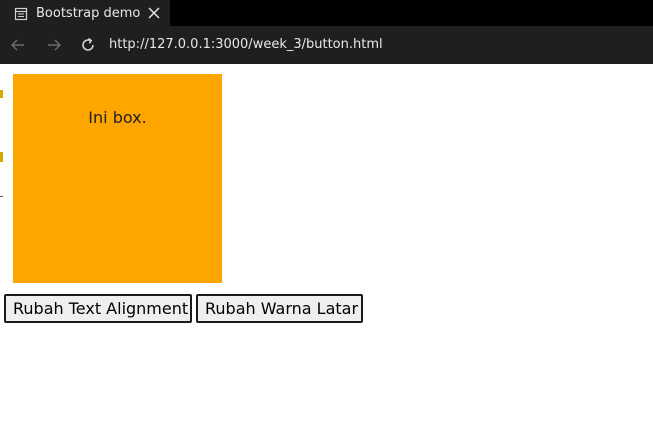 Image resolution: width=653 pixels, height=445 pixels. I want to click on page-icon, so click(21, 13).